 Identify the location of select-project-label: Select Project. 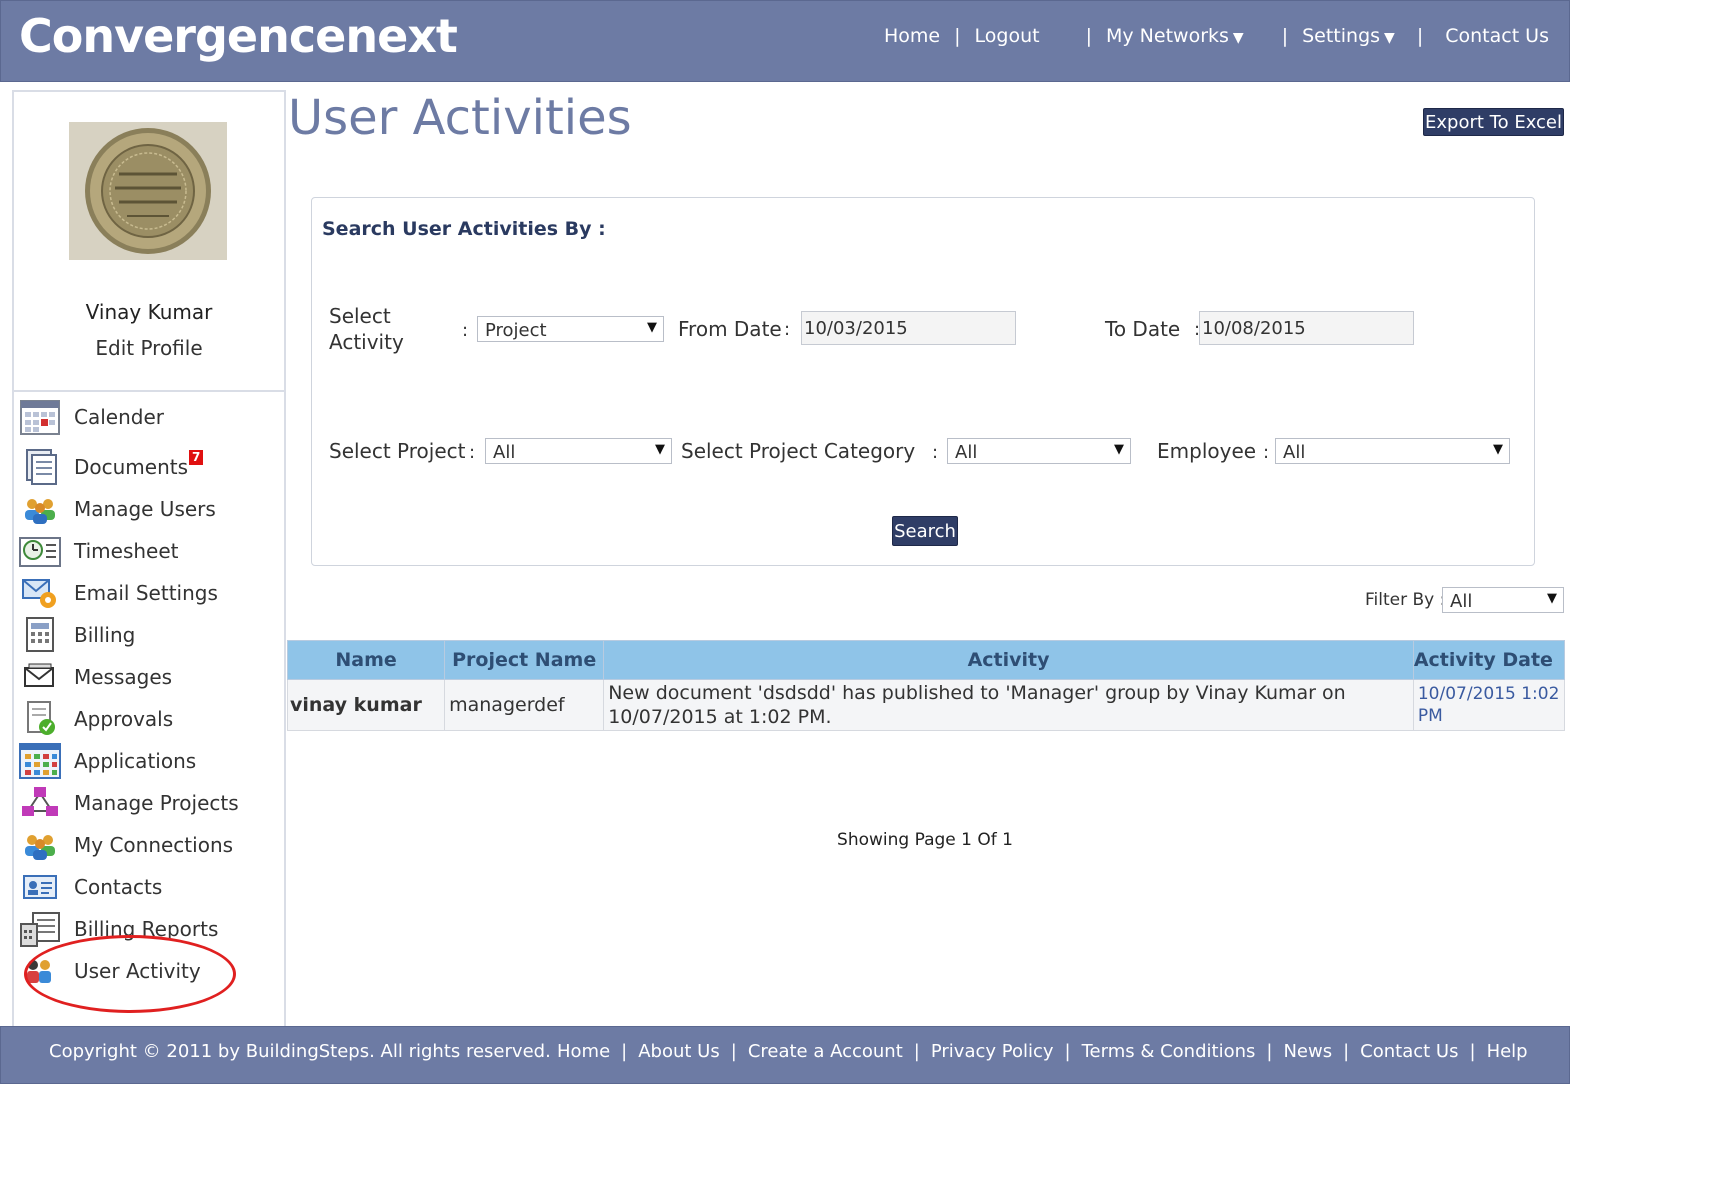
(397, 451).